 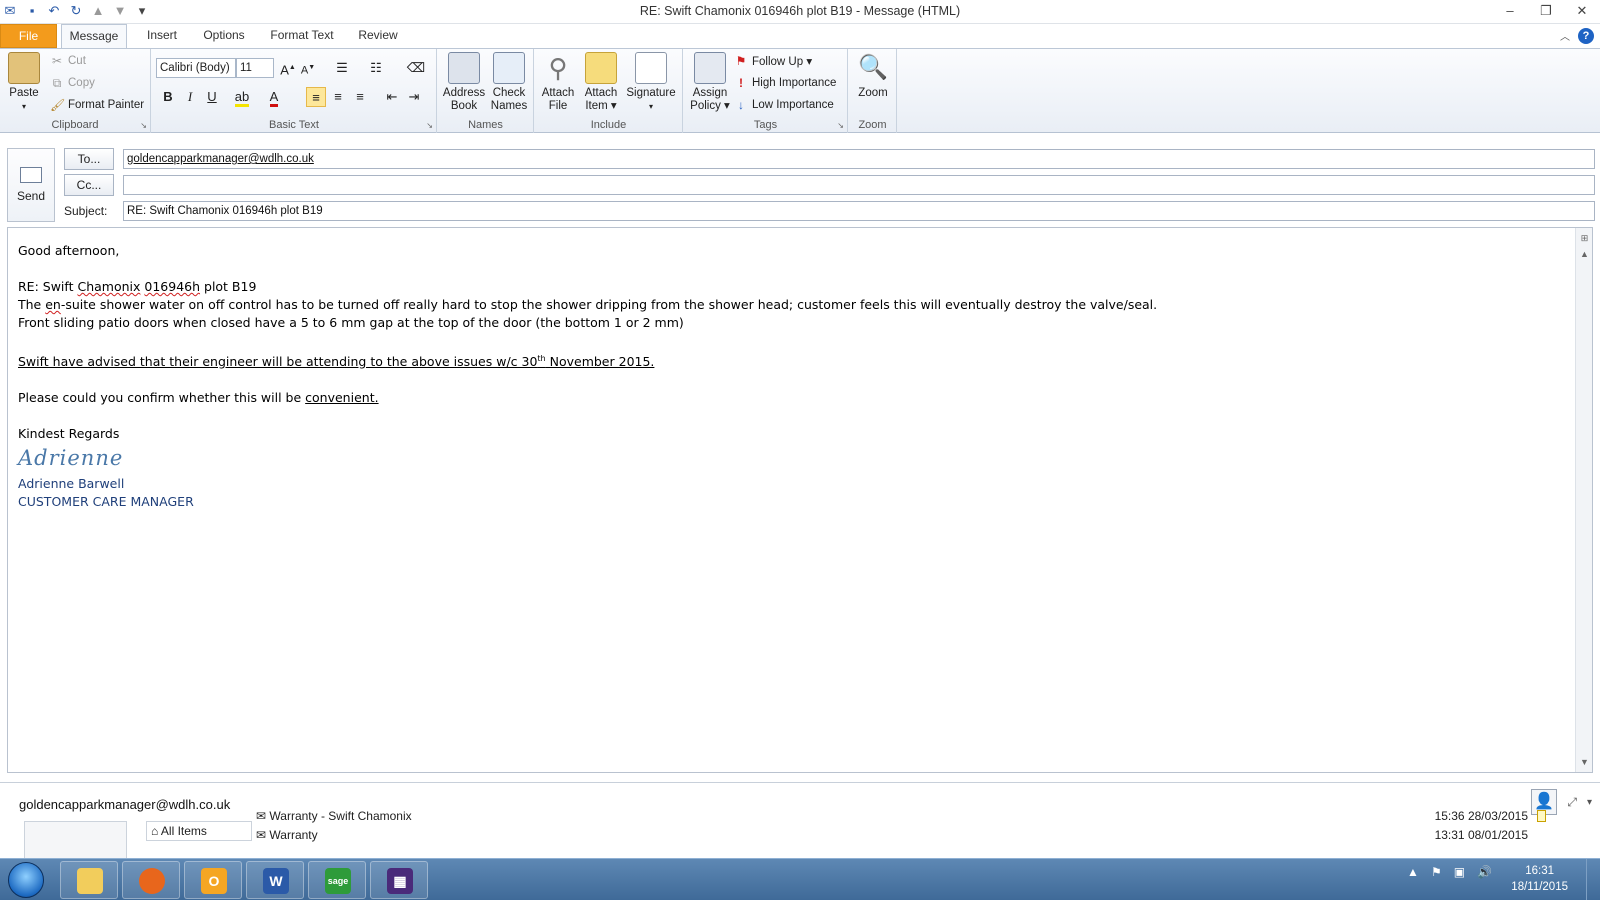 What do you see at coordinates (190, 97) in the screenshot?
I see `italic-icon: I` at bounding box center [190, 97].